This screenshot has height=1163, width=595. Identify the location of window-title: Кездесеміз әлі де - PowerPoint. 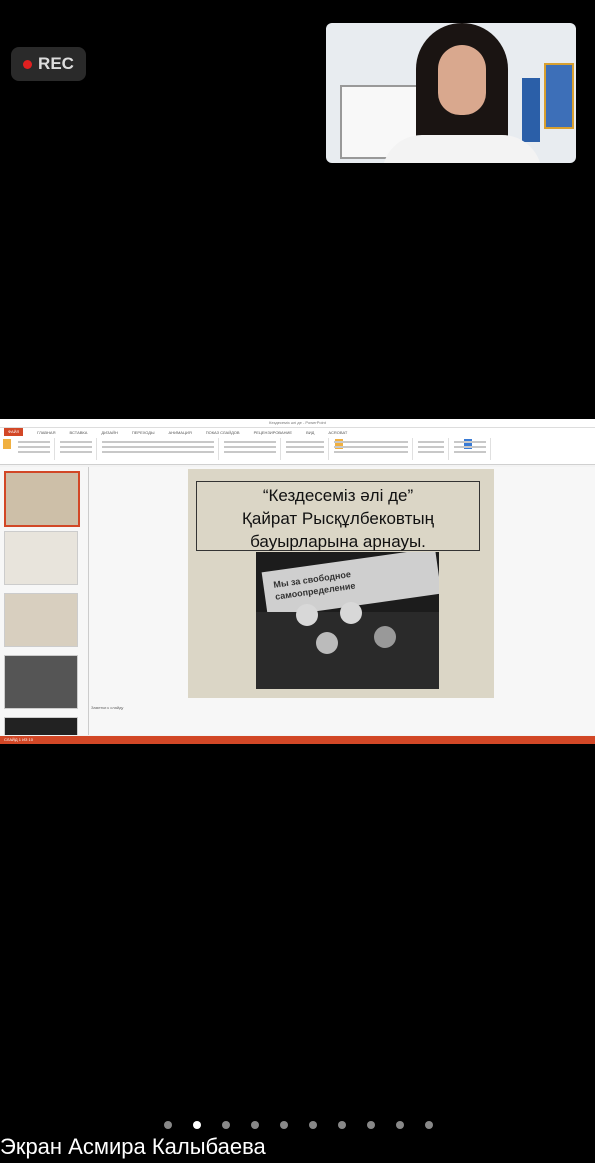
(297, 423).